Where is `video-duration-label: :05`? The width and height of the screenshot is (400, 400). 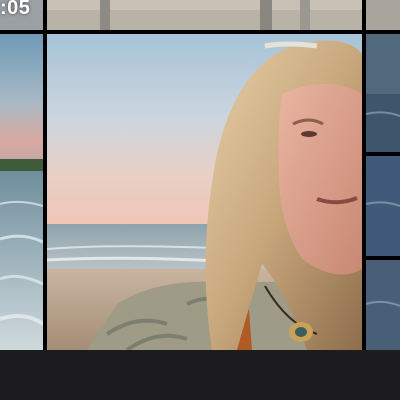 video-duration-label: :05 is located at coordinates (15, 9).